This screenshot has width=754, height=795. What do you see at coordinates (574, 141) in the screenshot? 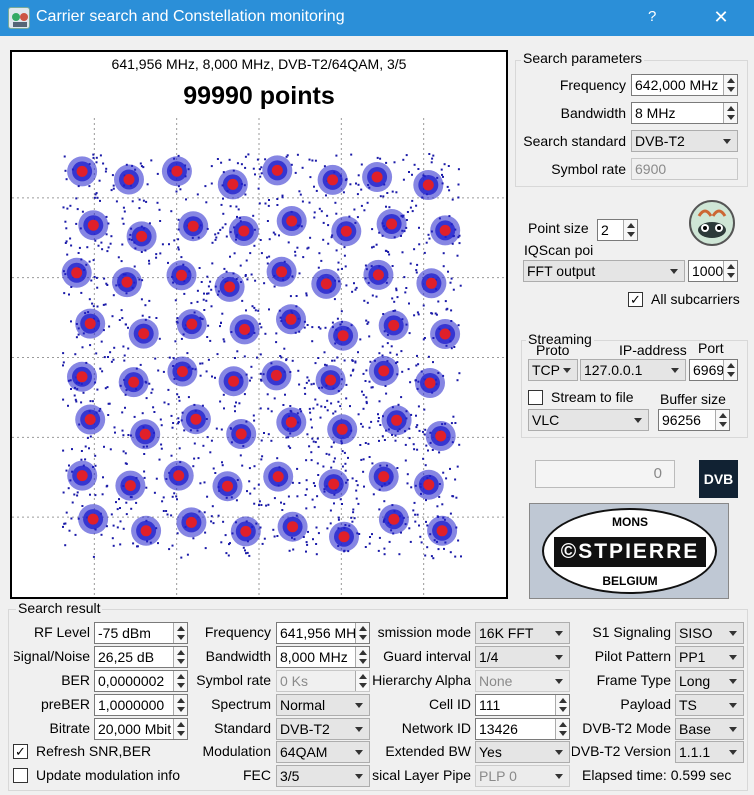
I see `search-standard-label: Search standard` at bounding box center [574, 141].